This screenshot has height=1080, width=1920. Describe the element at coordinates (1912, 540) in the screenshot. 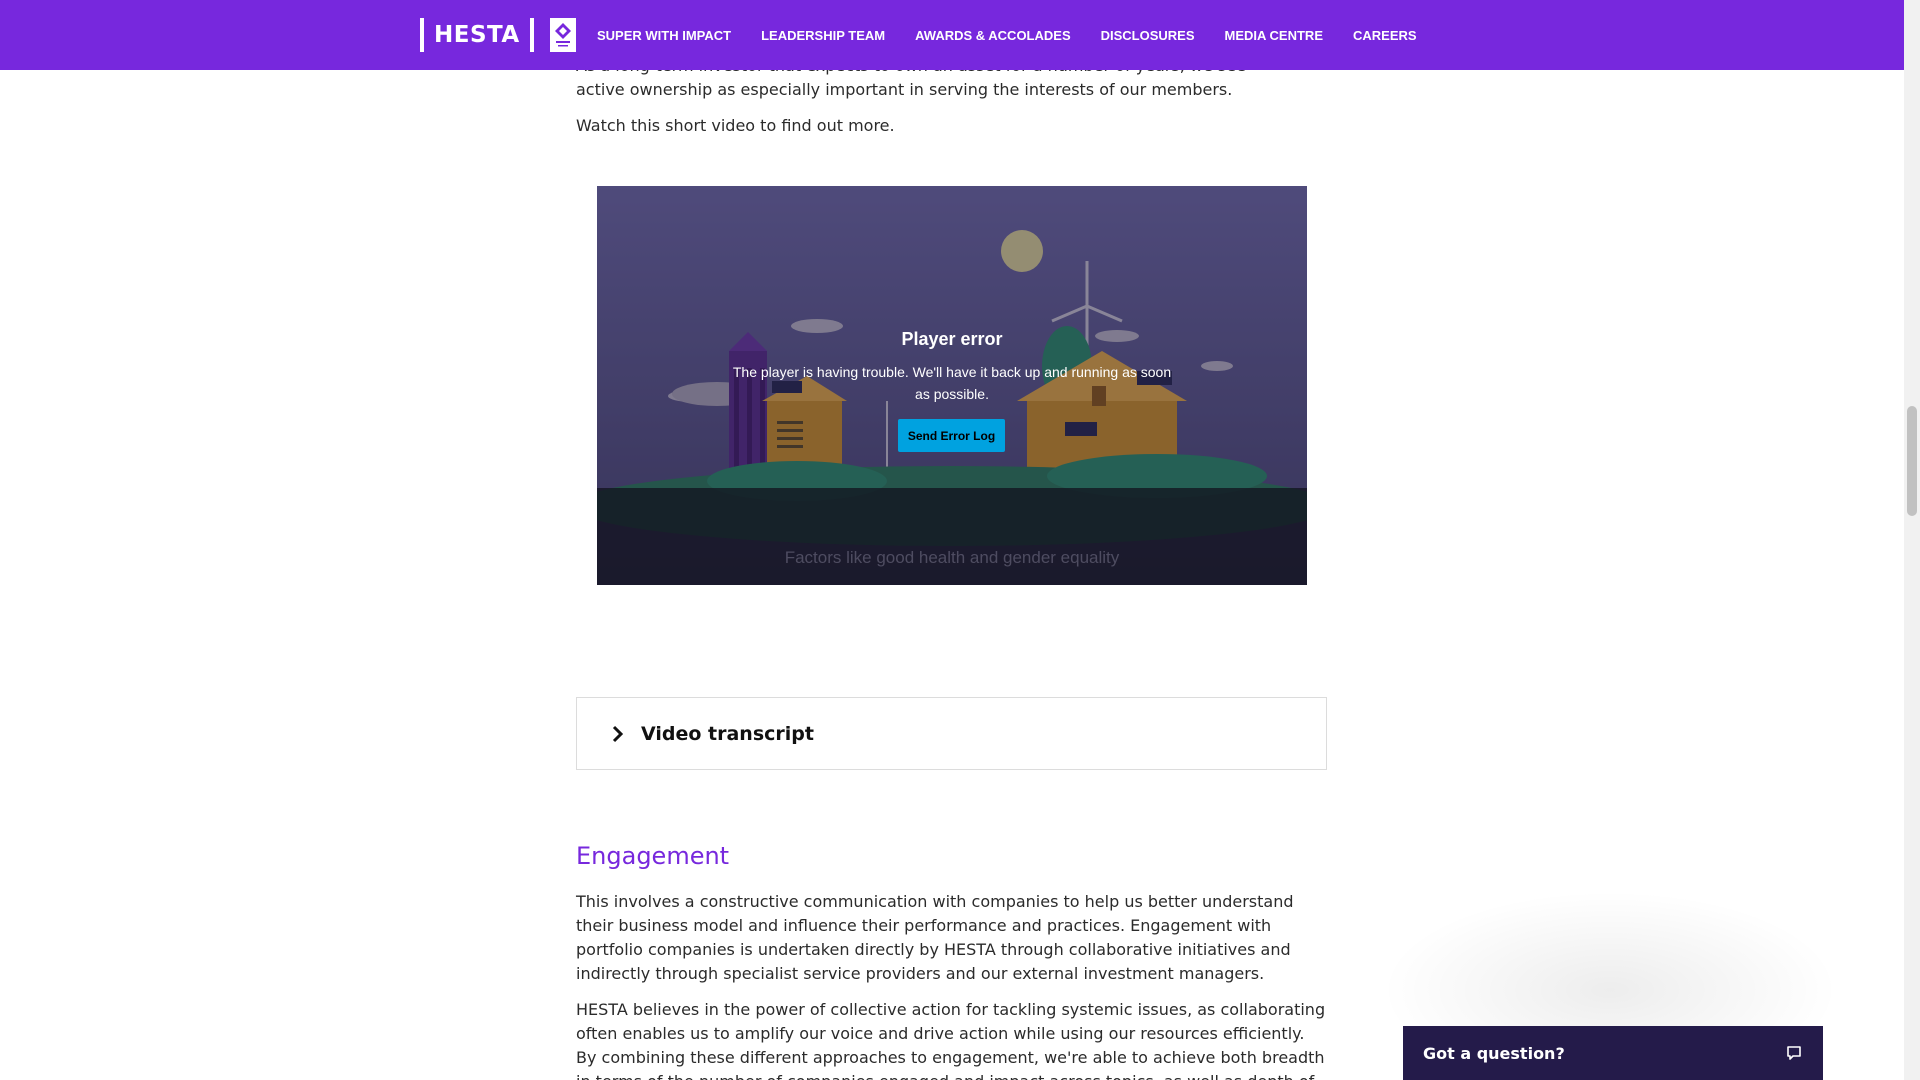

I see `page-scrollbar` at that location.